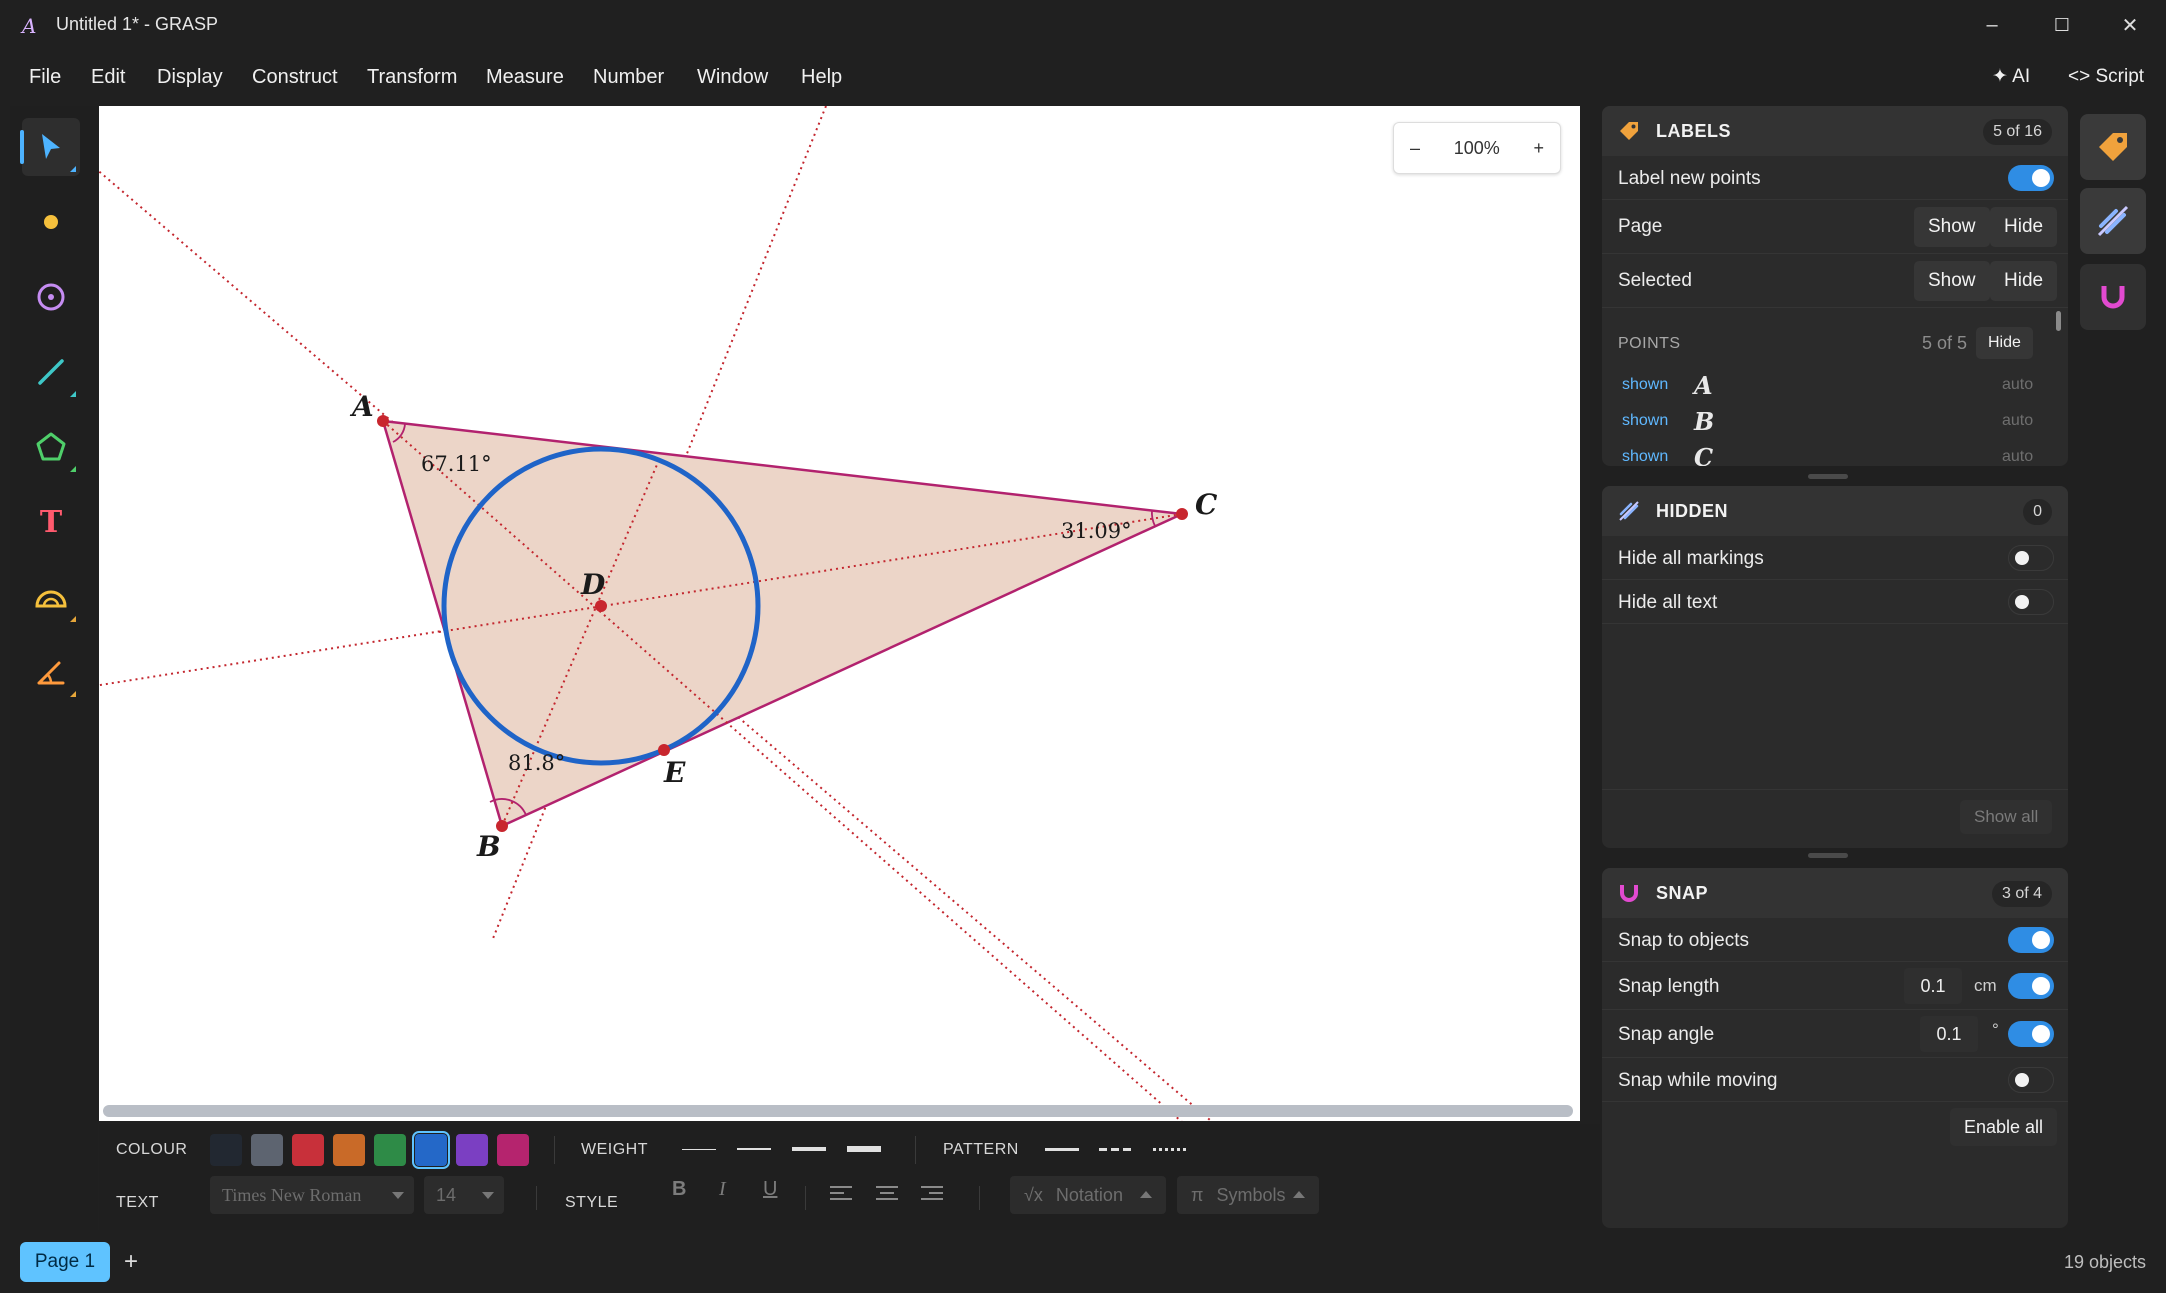  Describe the element at coordinates (1629, 893) in the screenshot. I see `magnet-icon` at that location.